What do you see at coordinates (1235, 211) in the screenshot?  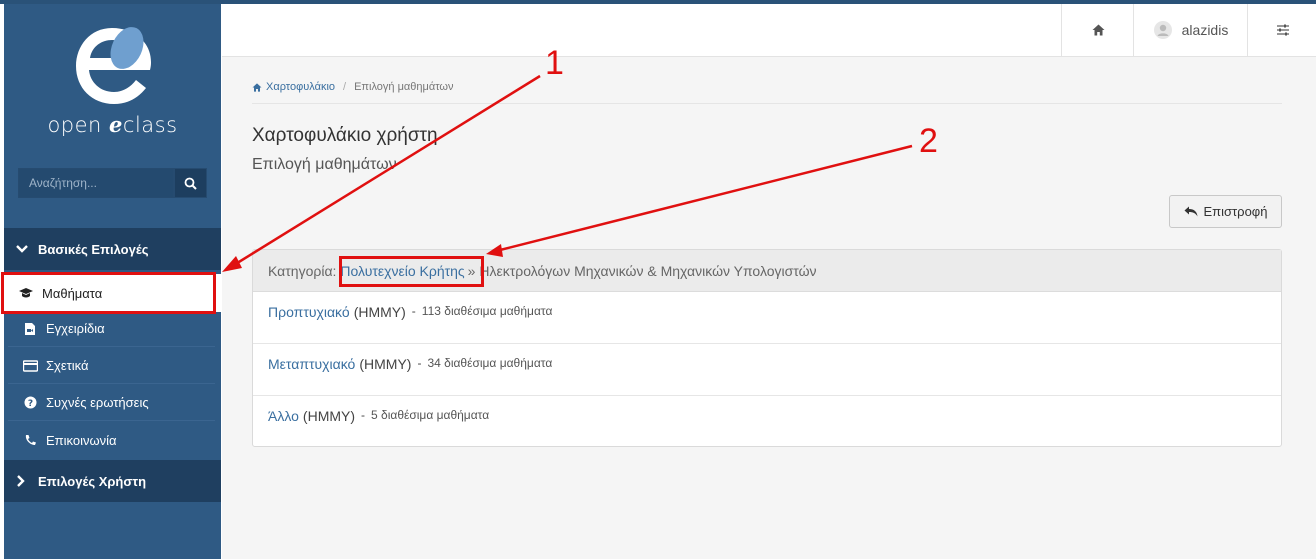 I see `back-button-label: Επιστροφή` at bounding box center [1235, 211].